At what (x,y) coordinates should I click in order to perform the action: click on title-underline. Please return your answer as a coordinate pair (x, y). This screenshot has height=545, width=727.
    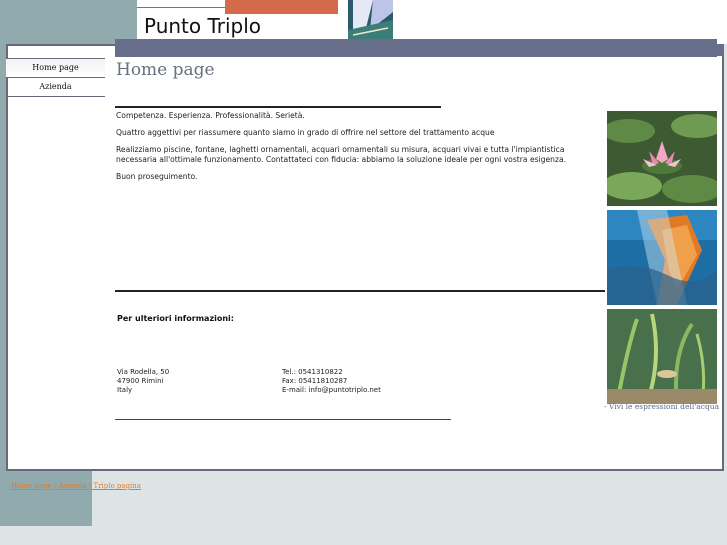
    Looking at the image, I should click on (278, 107).